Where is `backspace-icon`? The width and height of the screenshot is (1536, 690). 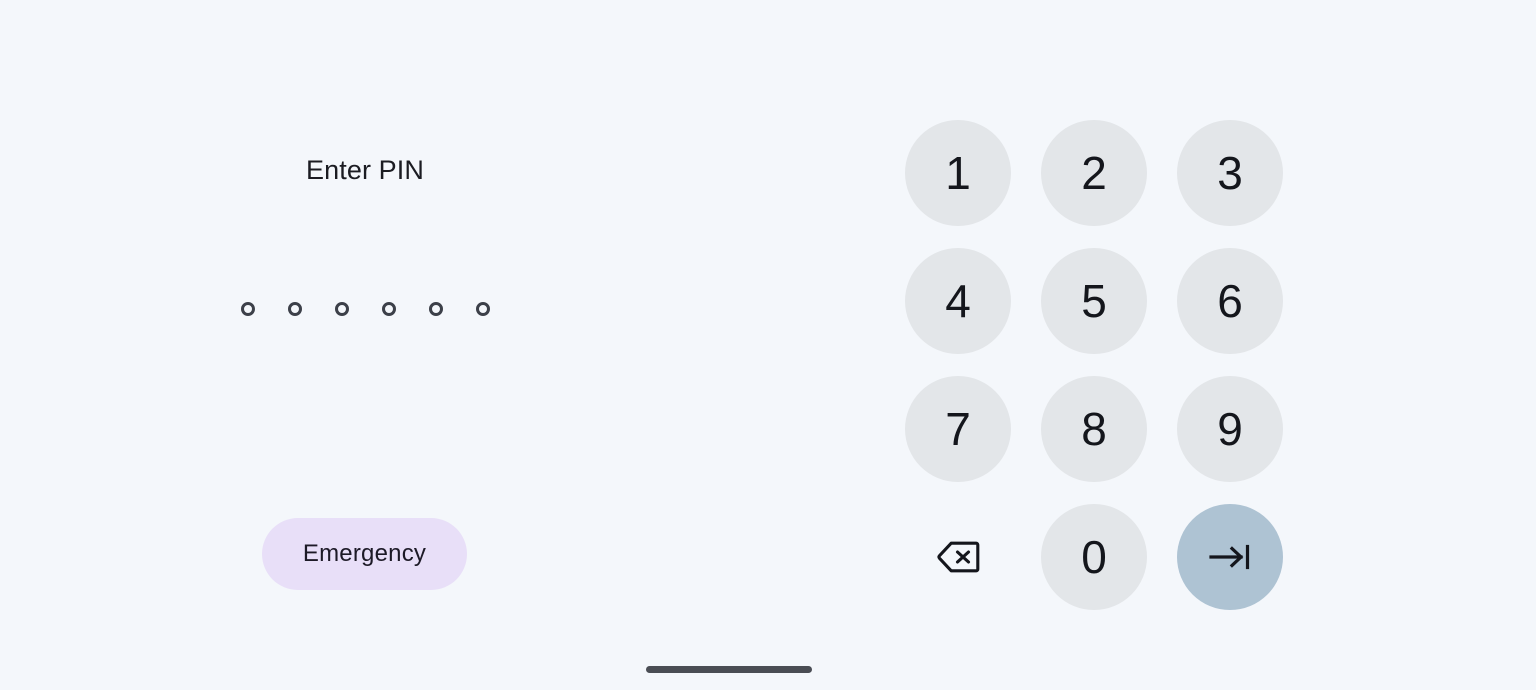 backspace-icon is located at coordinates (958, 557).